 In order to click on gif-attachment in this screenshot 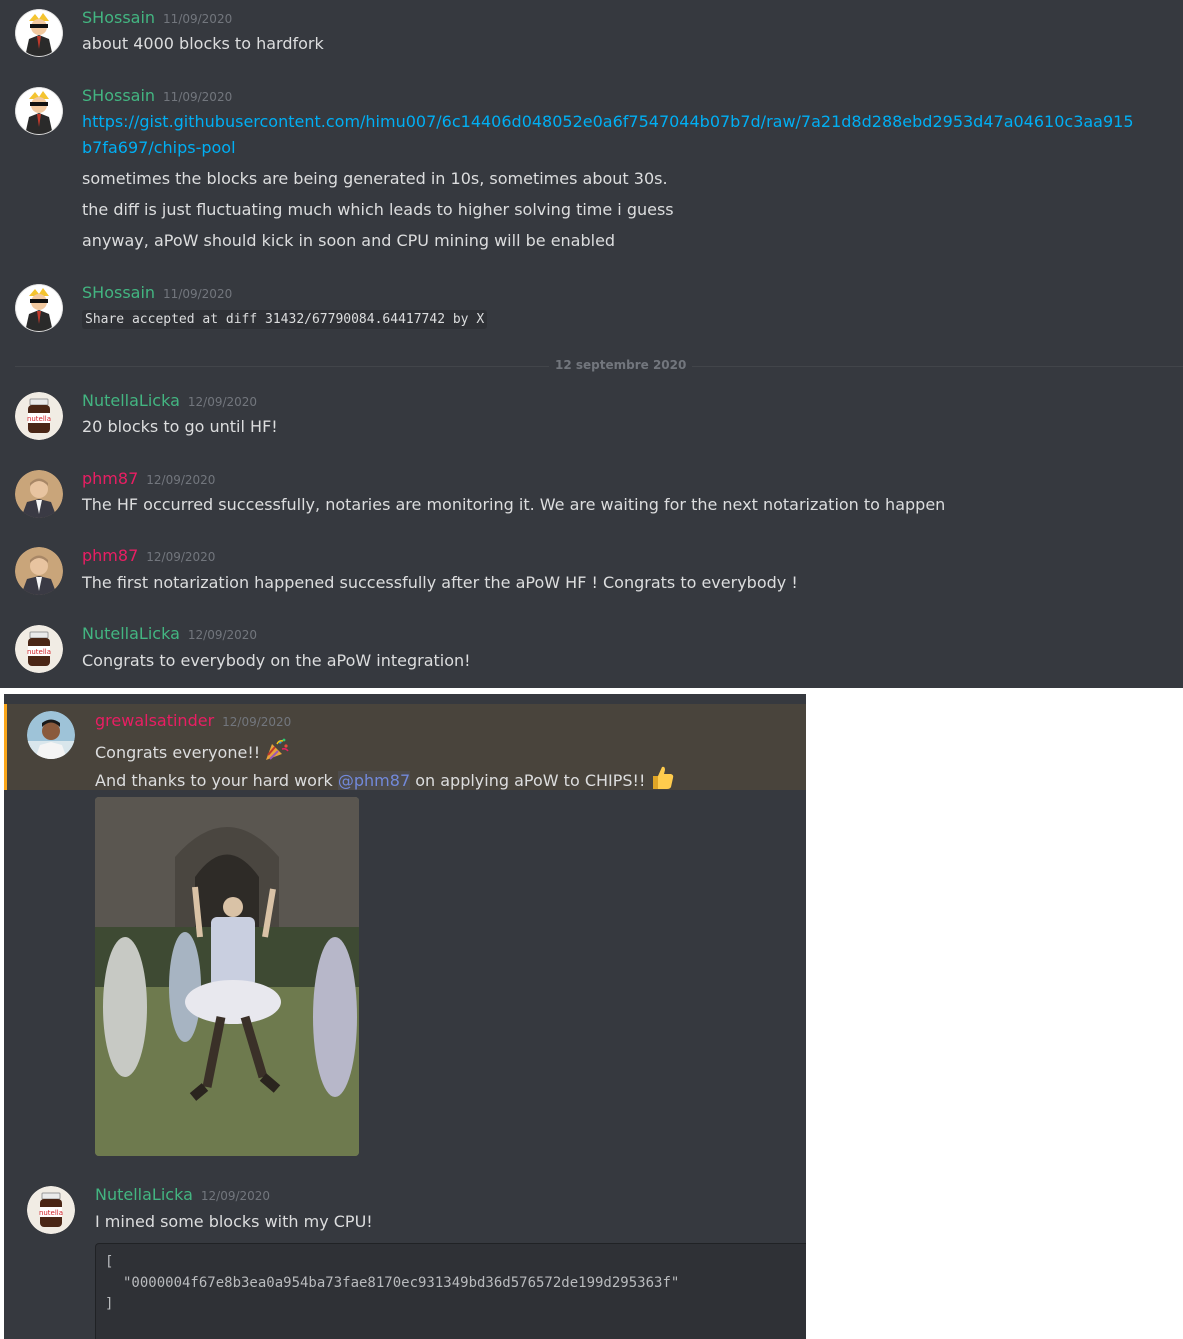, I will do `click(227, 976)`.